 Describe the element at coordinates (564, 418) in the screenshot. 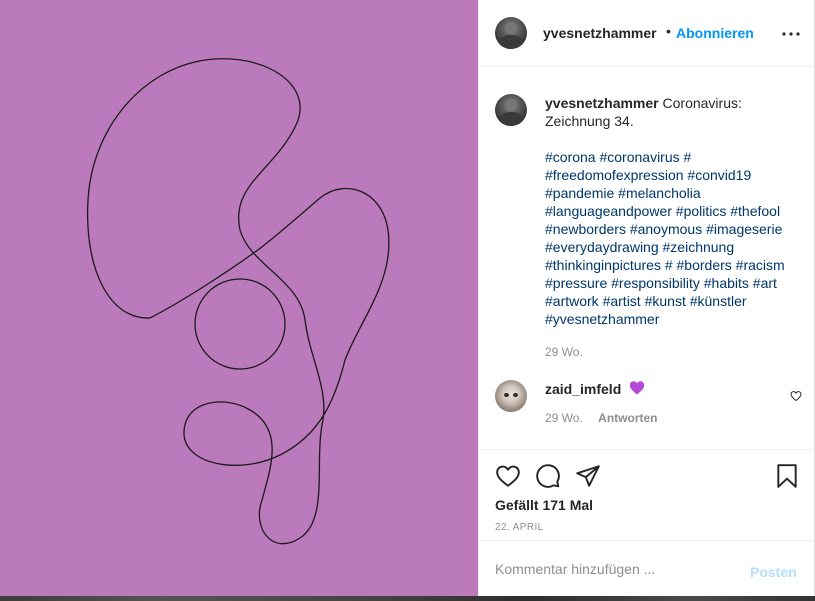

I see `comment-timestamp: 29 Wo.` at that location.